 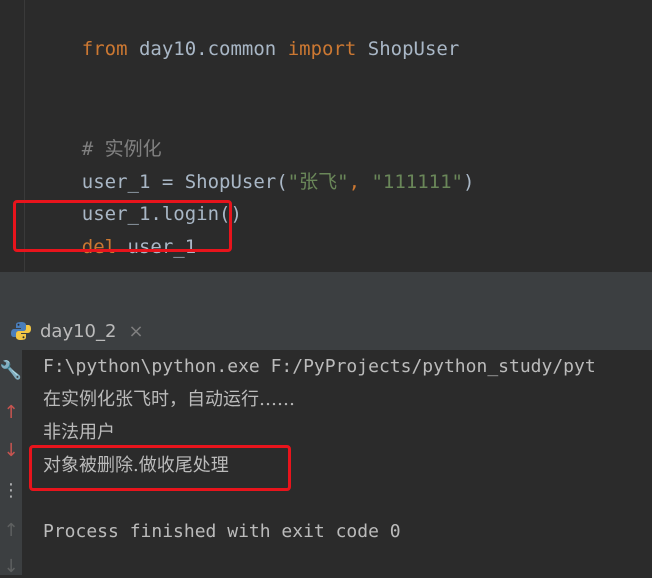 What do you see at coordinates (11, 370) in the screenshot?
I see `wrench-icon: 🔧` at bounding box center [11, 370].